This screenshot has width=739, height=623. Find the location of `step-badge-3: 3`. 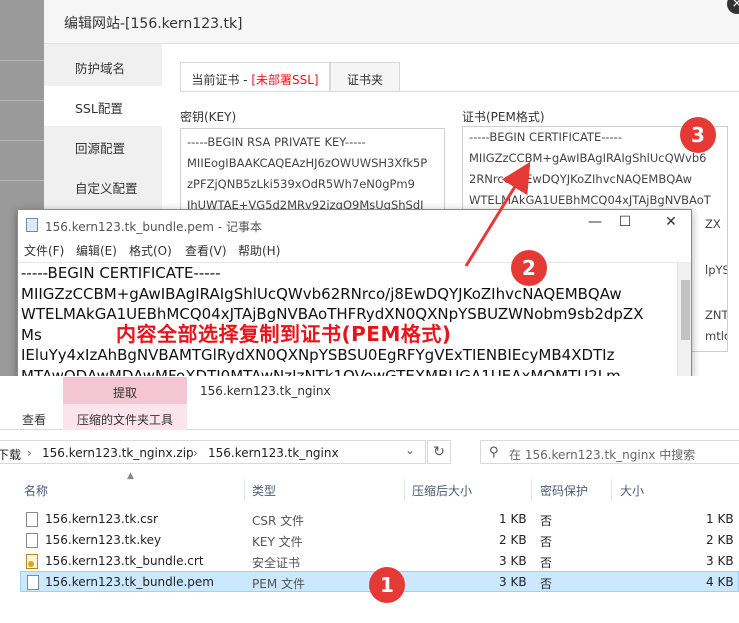

step-badge-3: 3 is located at coordinates (698, 135).